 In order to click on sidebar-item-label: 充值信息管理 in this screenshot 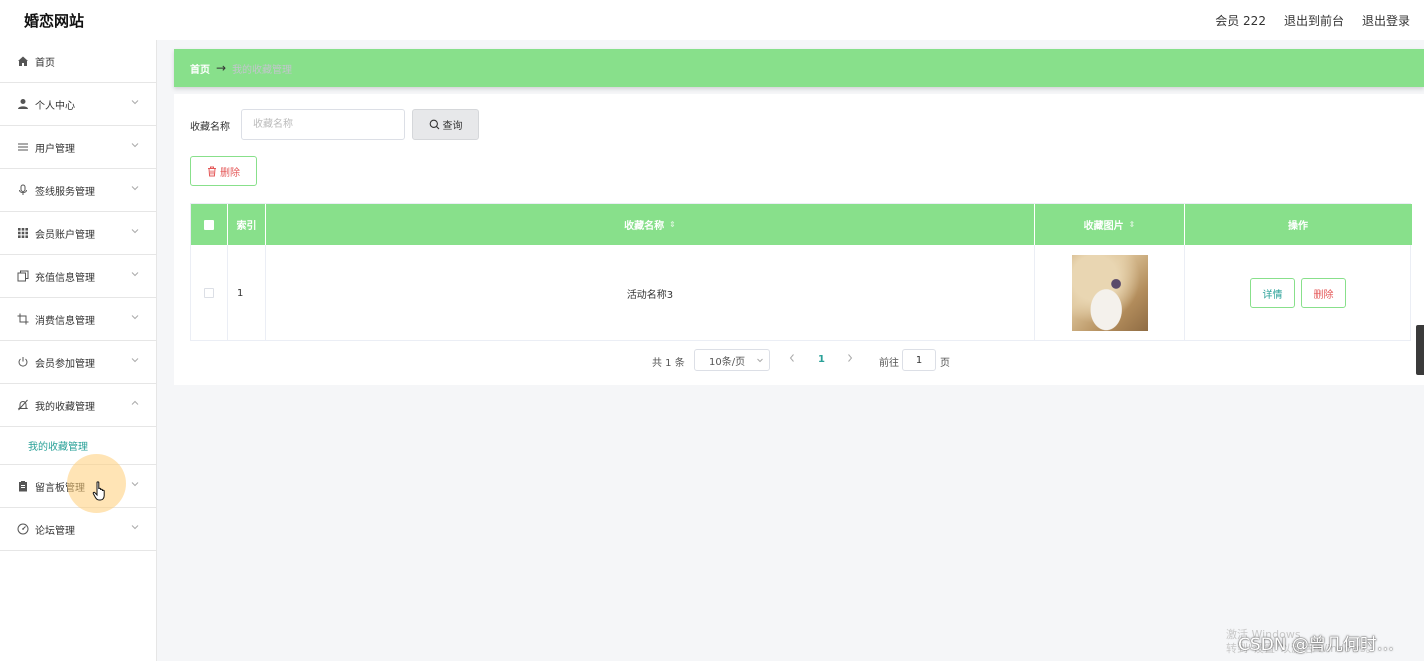, I will do `click(65, 278)`.